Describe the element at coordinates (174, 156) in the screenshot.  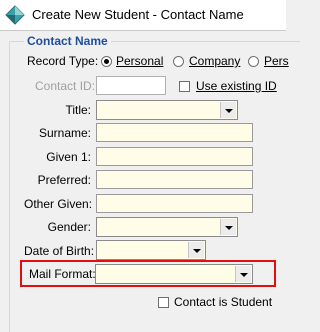
I see `given1-field` at that location.